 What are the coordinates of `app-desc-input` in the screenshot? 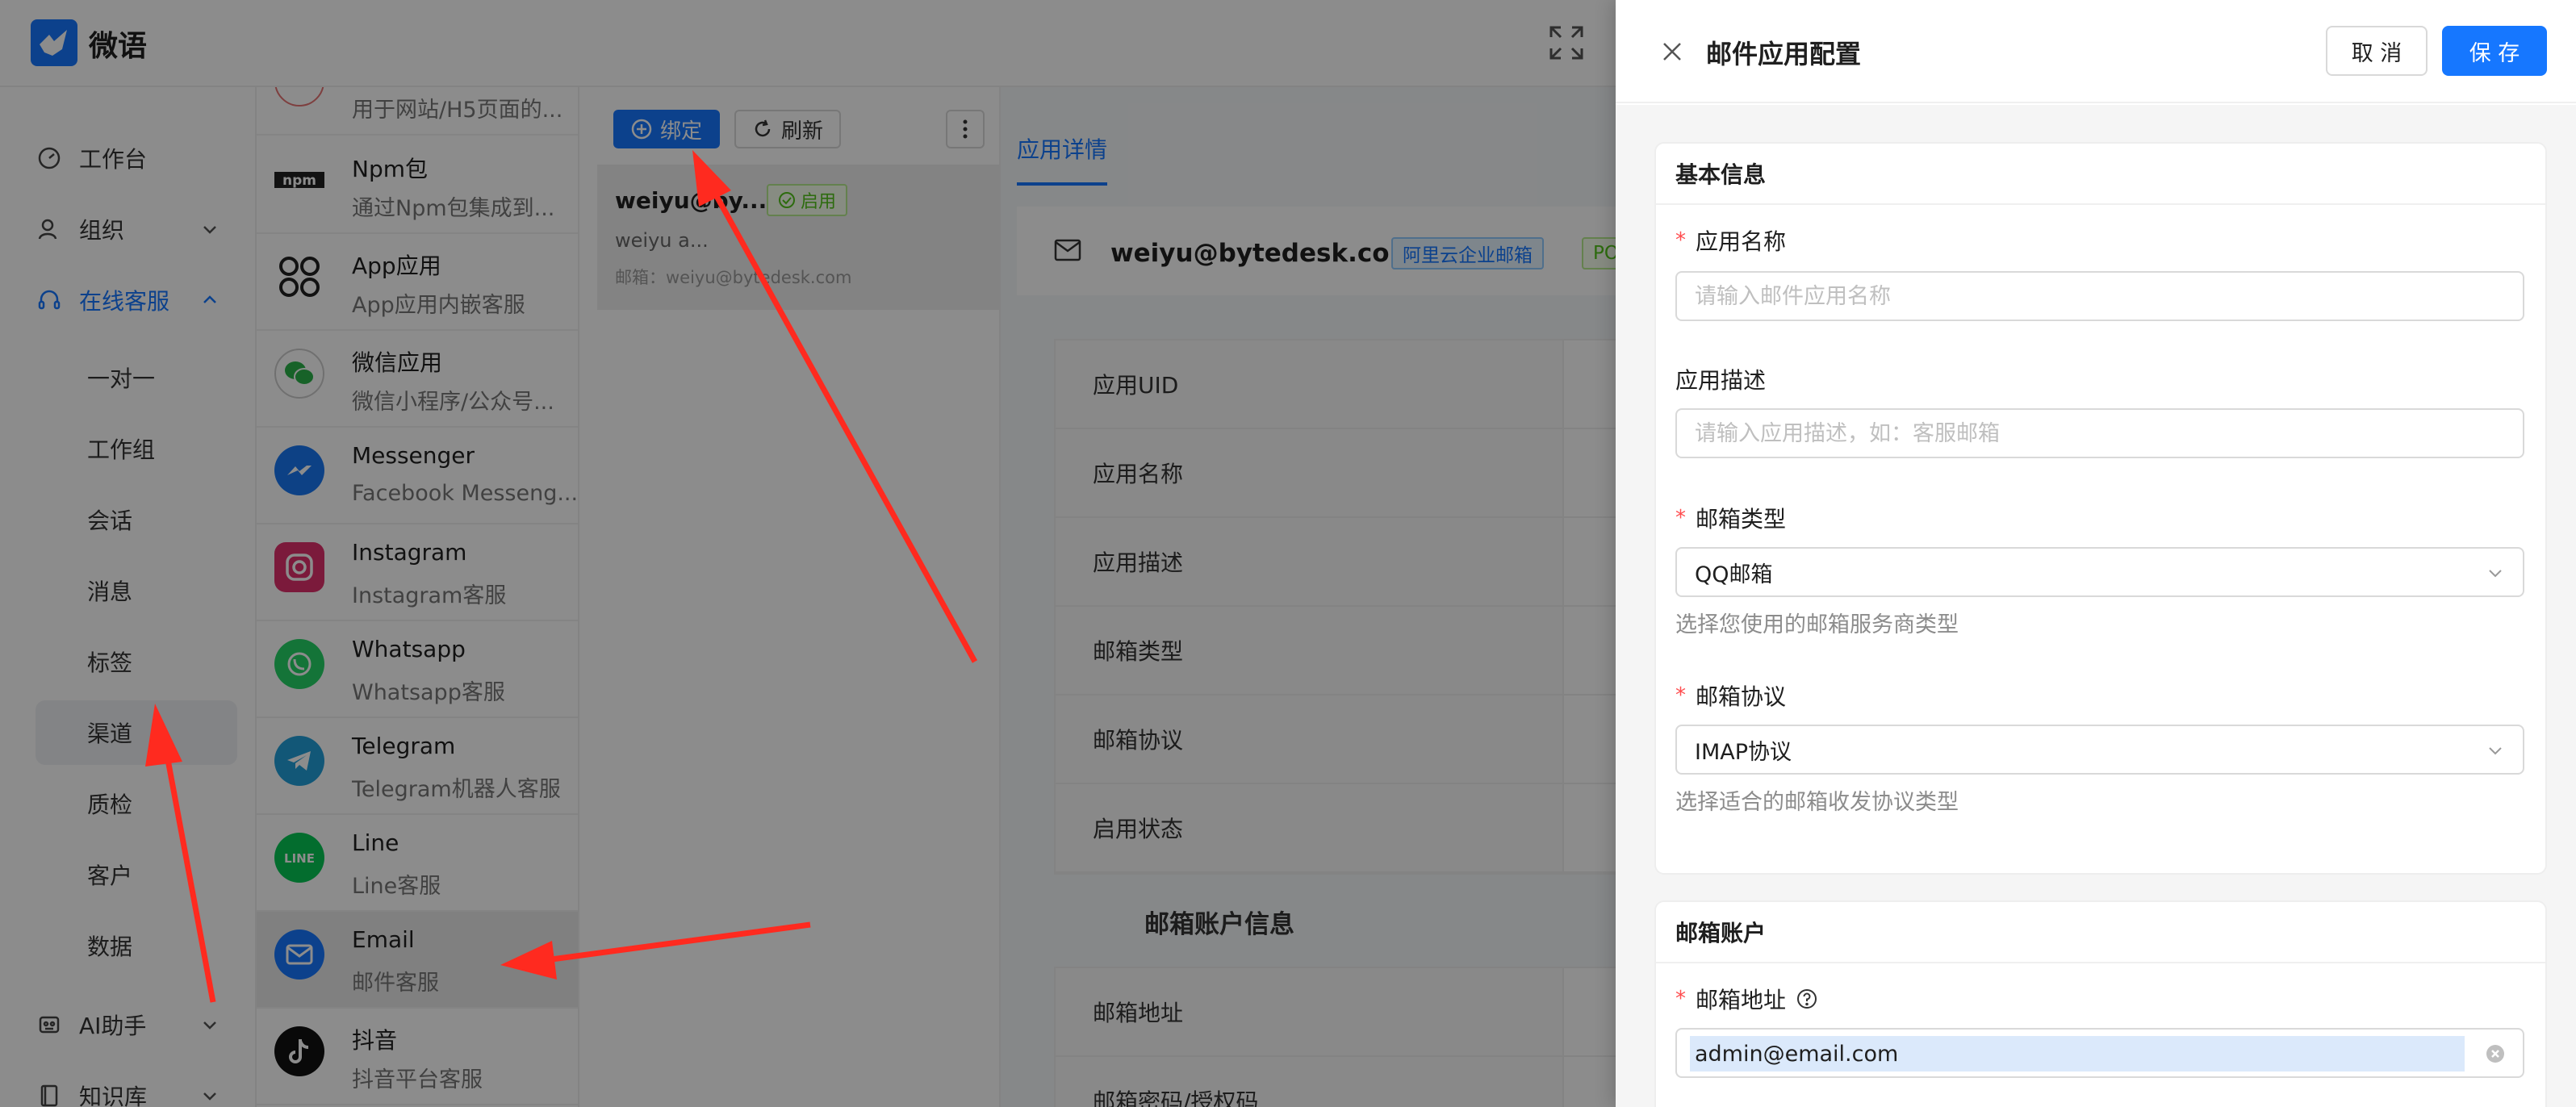 It's located at (2099, 433).